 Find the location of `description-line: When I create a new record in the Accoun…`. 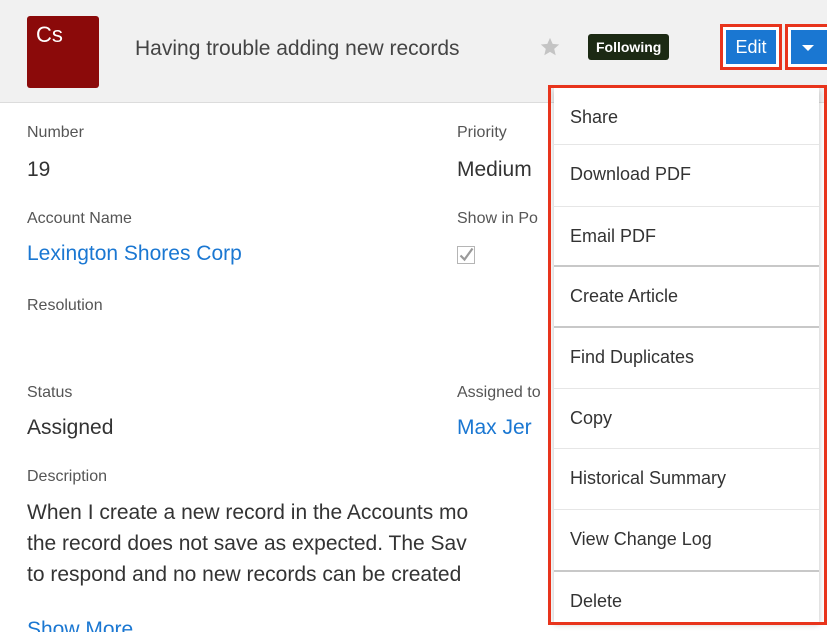

description-line: When I create a new record in the Accoun… is located at coordinates (248, 512).